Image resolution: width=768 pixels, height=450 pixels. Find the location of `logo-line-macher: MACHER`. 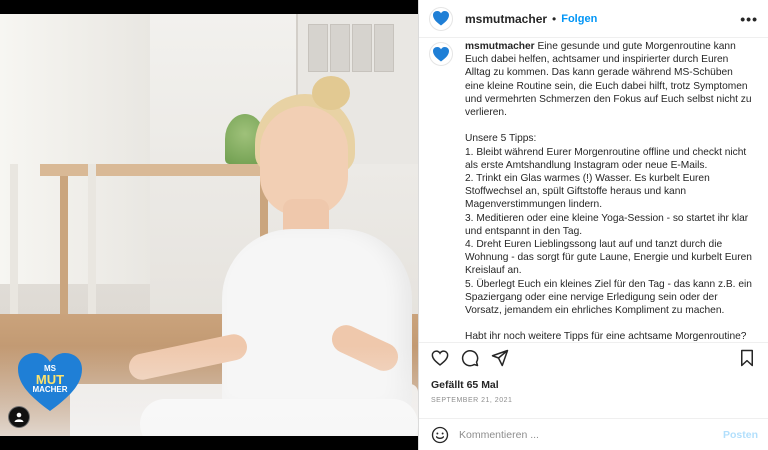

logo-line-macher: MACHER is located at coordinates (50, 389).